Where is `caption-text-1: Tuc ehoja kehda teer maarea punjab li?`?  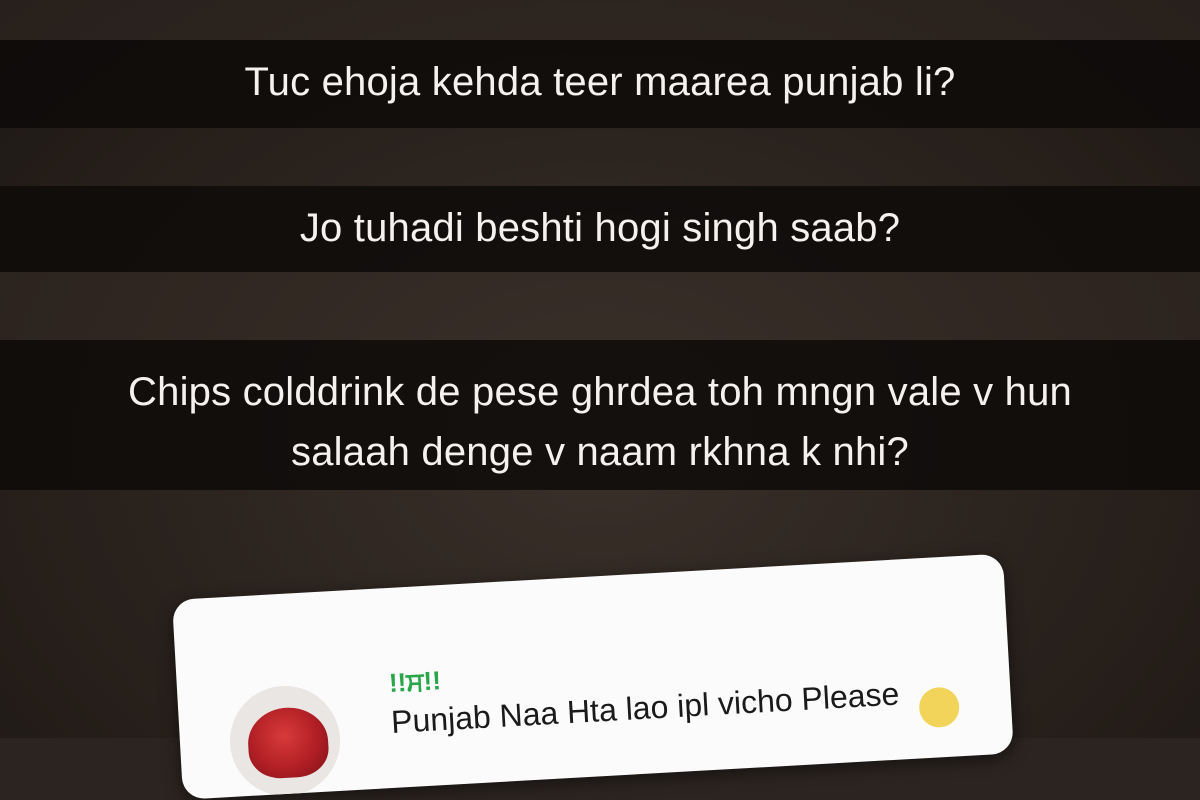
caption-text-1: Tuc ehoja kehda teer maarea punjab li? is located at coordinates (600, 82).